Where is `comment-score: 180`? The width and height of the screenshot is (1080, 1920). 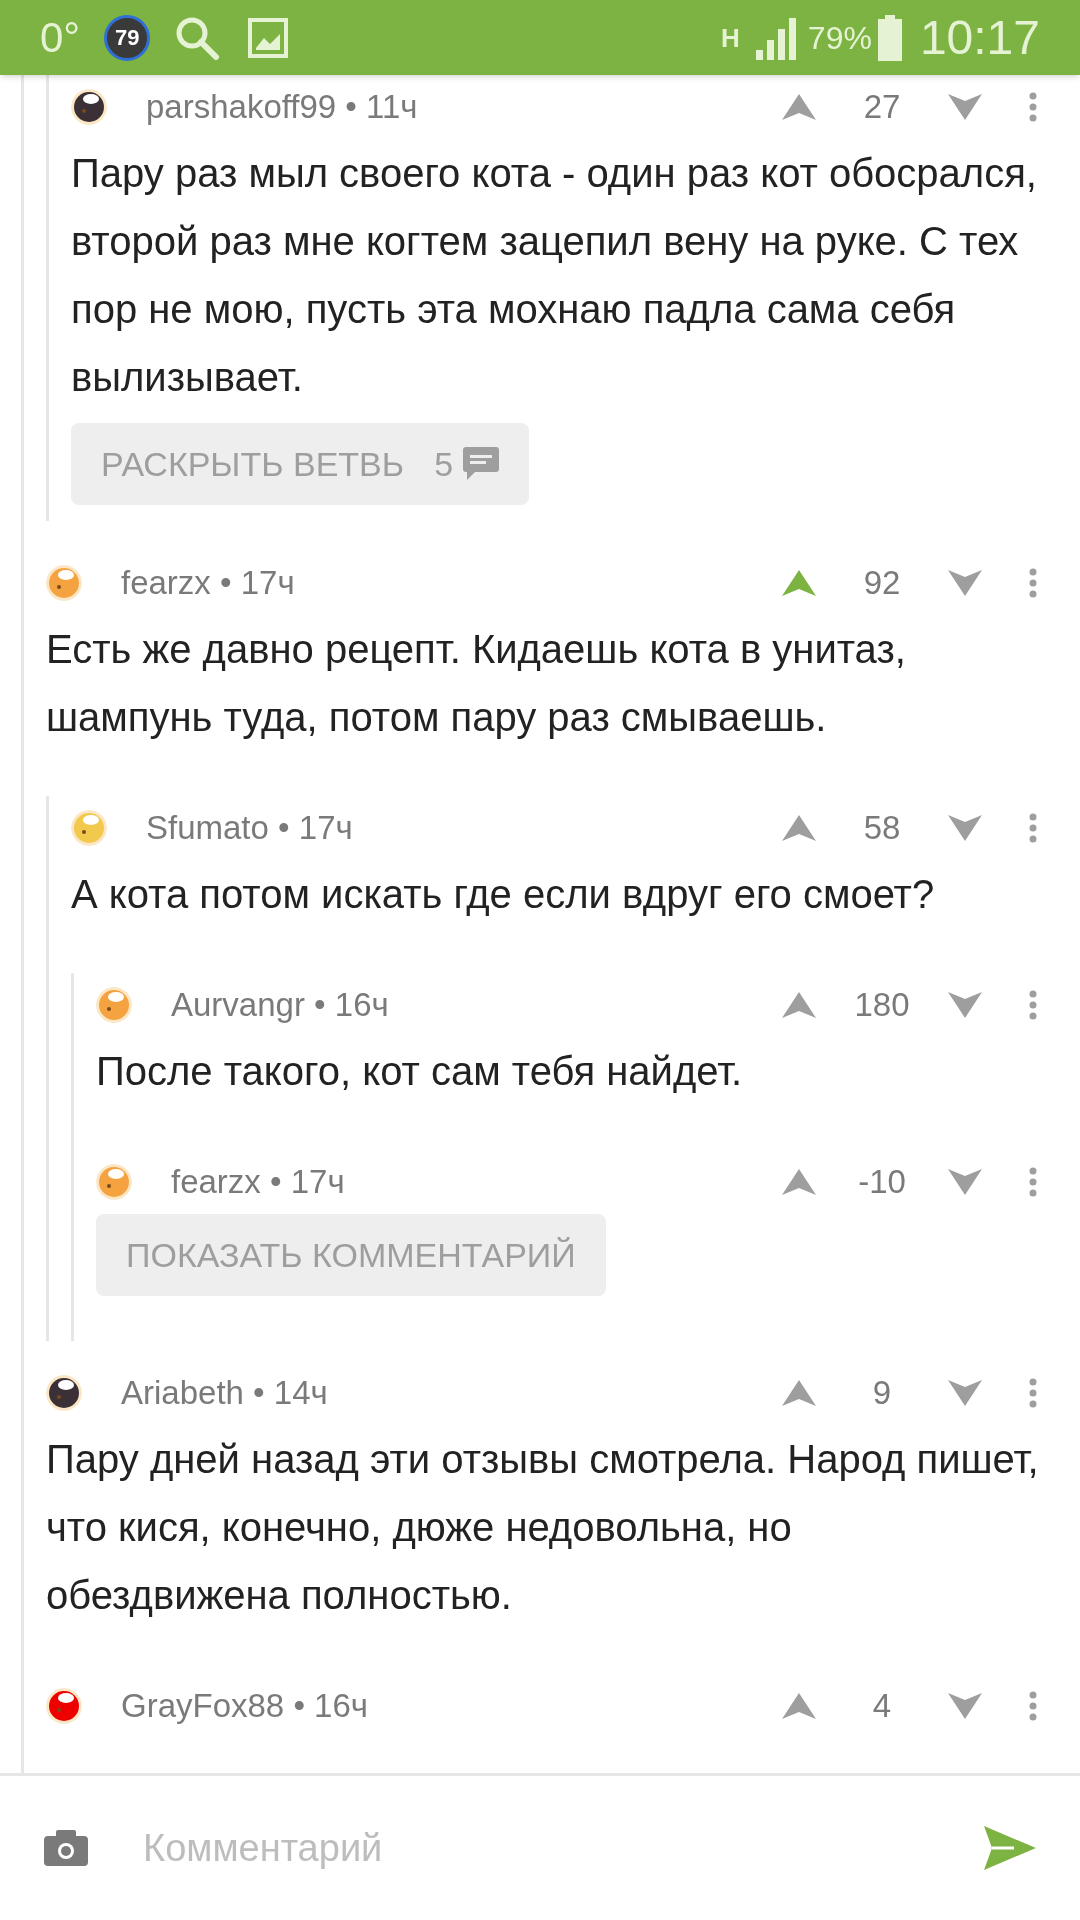
comment-score: 180 is located at coordinates (882, 1005).